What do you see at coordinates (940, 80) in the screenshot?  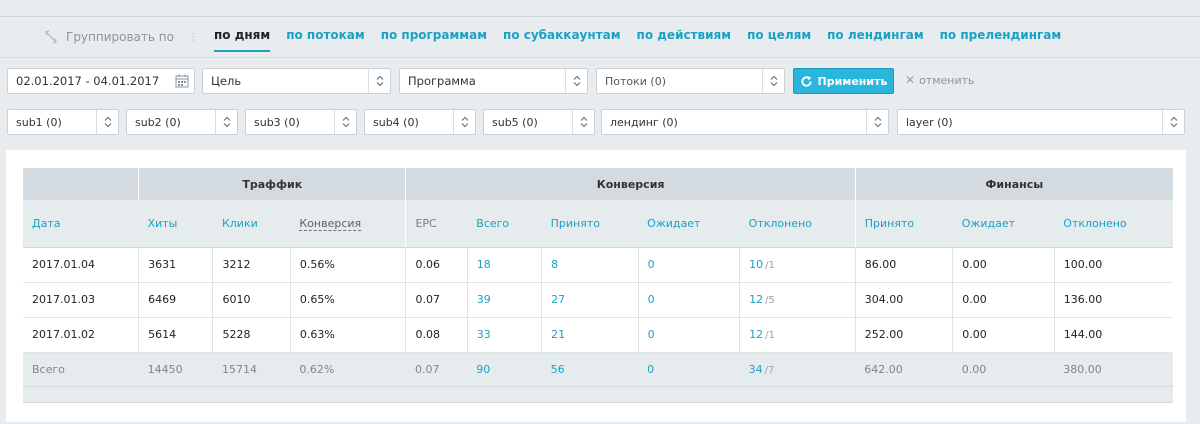 I see `cancel-button: ✕ отменить` at bounding box center [940, 80].